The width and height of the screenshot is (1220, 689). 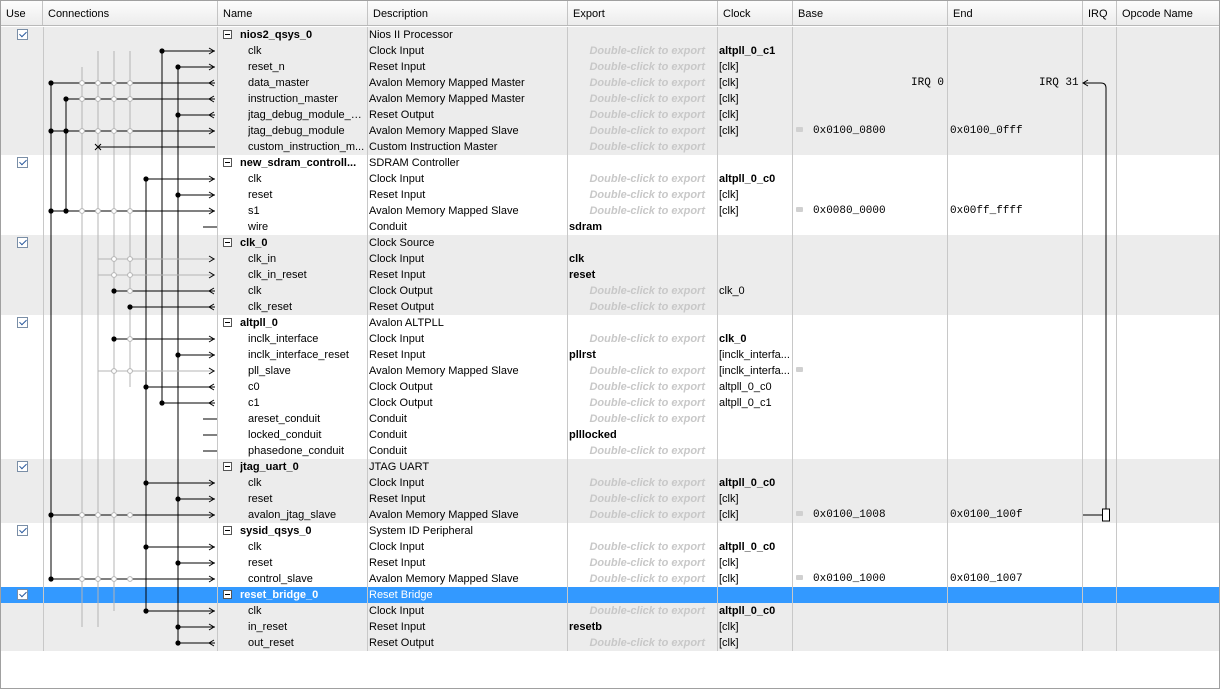 I want to click on interface-name: control_slave, so click(x=306, y=579).